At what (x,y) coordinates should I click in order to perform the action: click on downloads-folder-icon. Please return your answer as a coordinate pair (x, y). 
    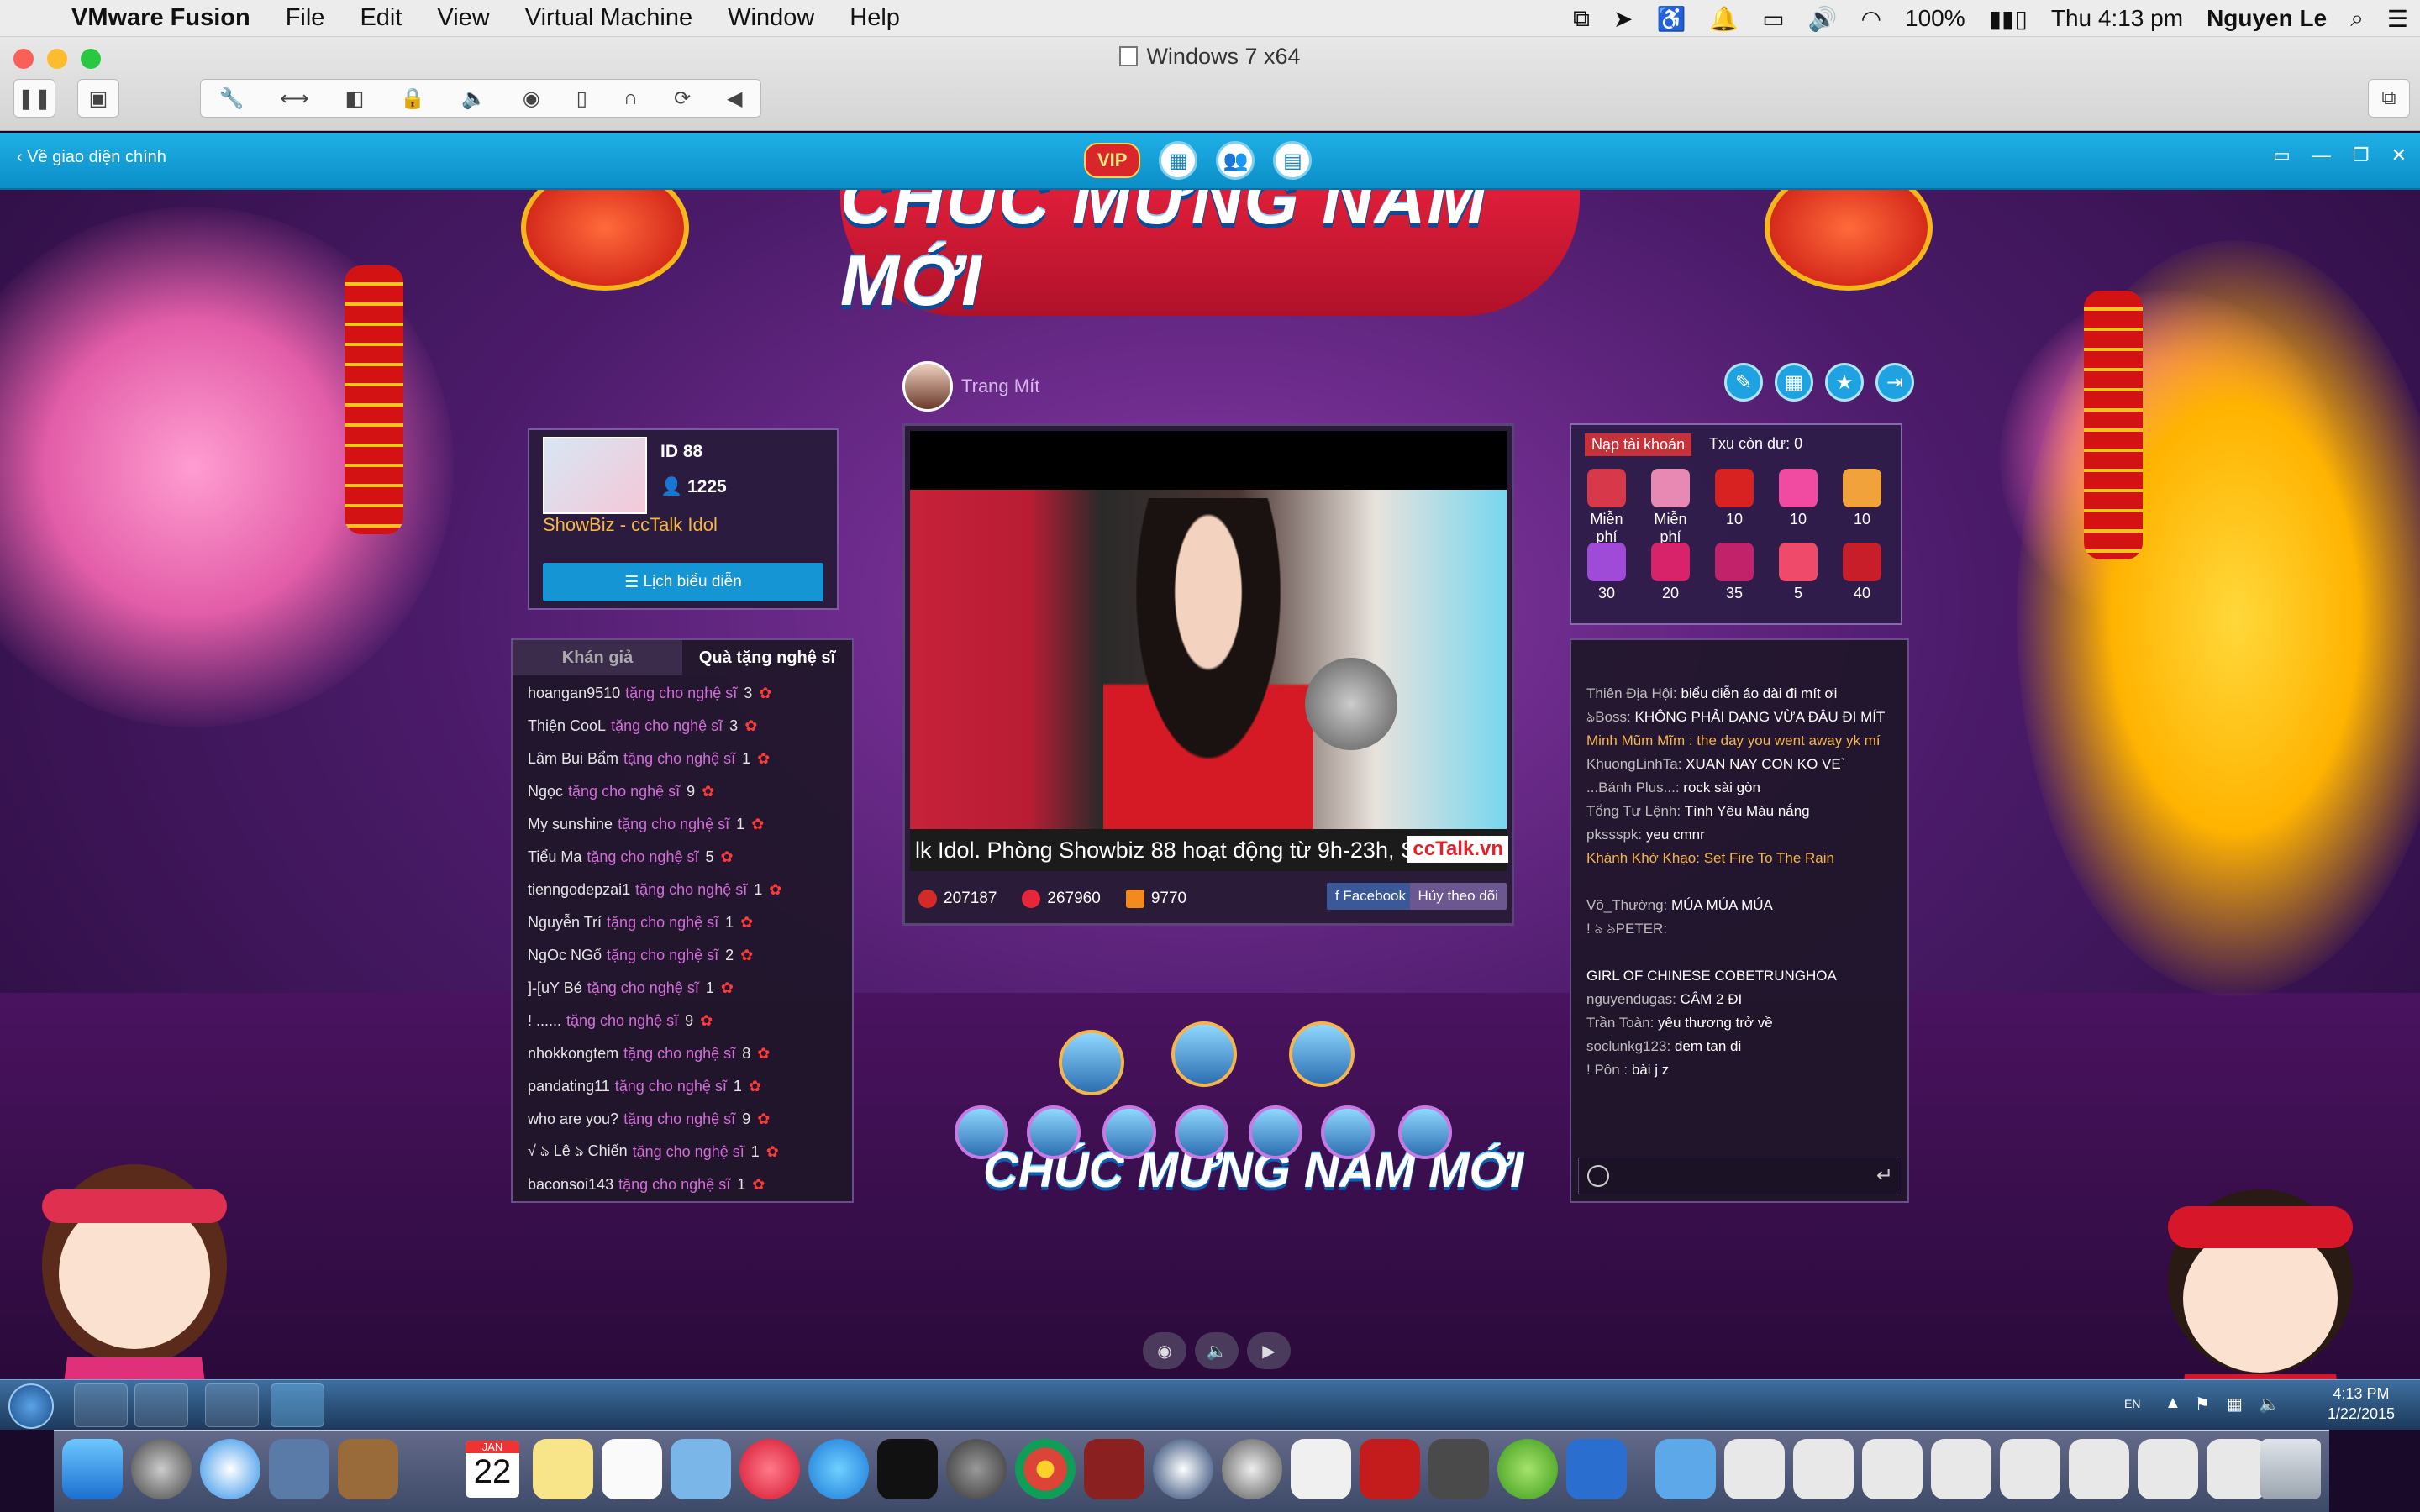
    Looking at the image, I should click on (1685, 1469).